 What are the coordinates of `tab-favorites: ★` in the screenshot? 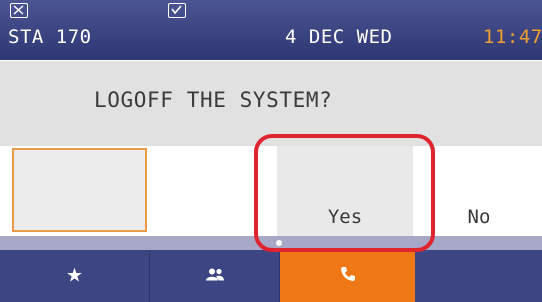 It's located at (75, 276).